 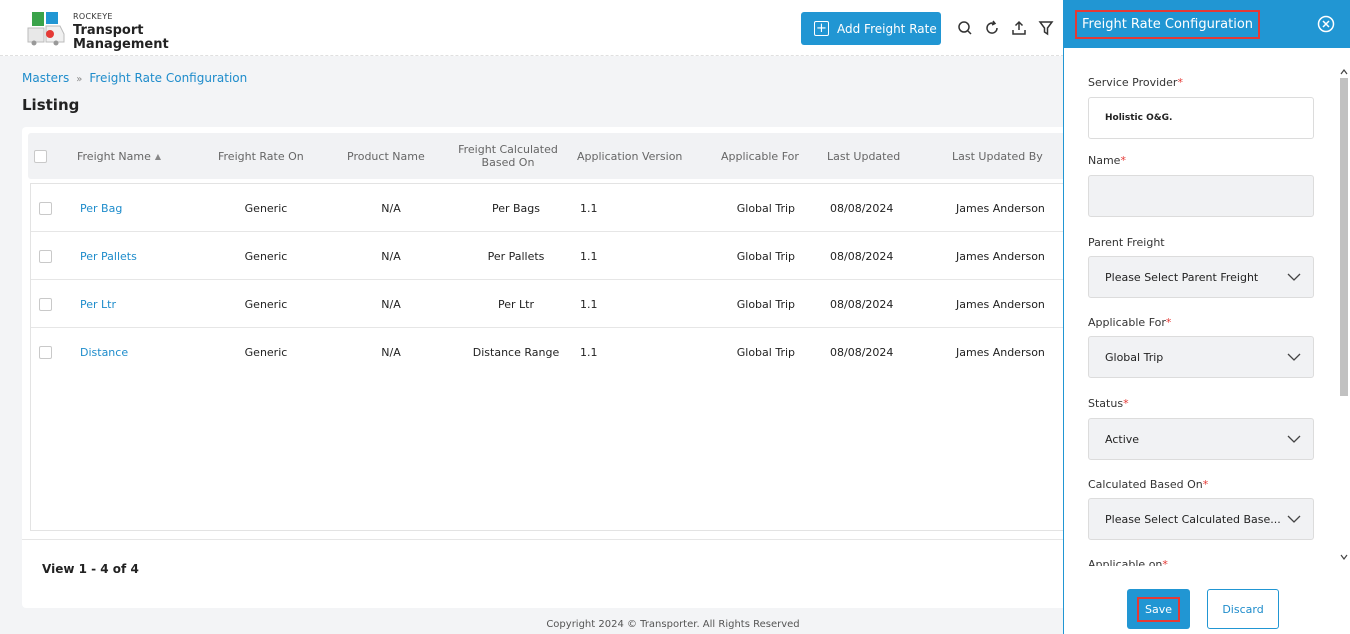 I want to click on column-last-updated-by: Last Updated By, so click(x=997, y=156).